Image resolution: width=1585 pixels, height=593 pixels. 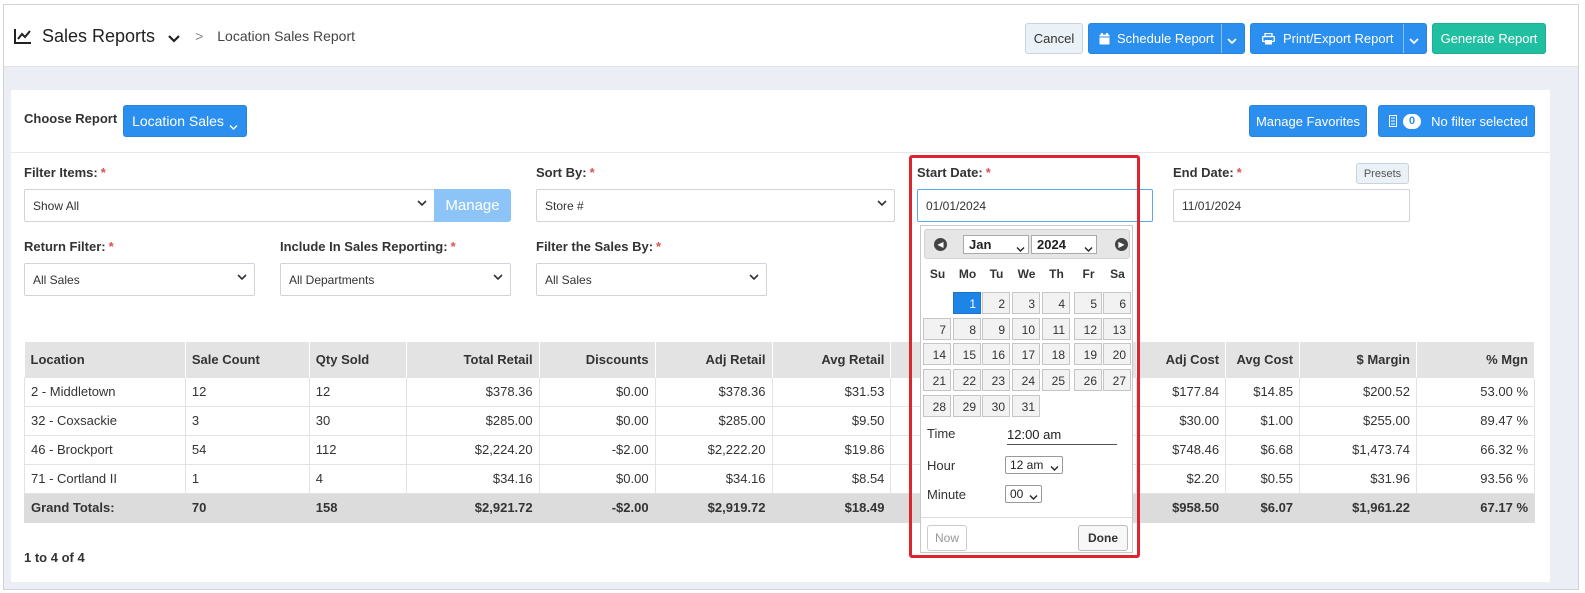 I want to click on include-in-sales-select: All Departments, so click(x=395, y=279).